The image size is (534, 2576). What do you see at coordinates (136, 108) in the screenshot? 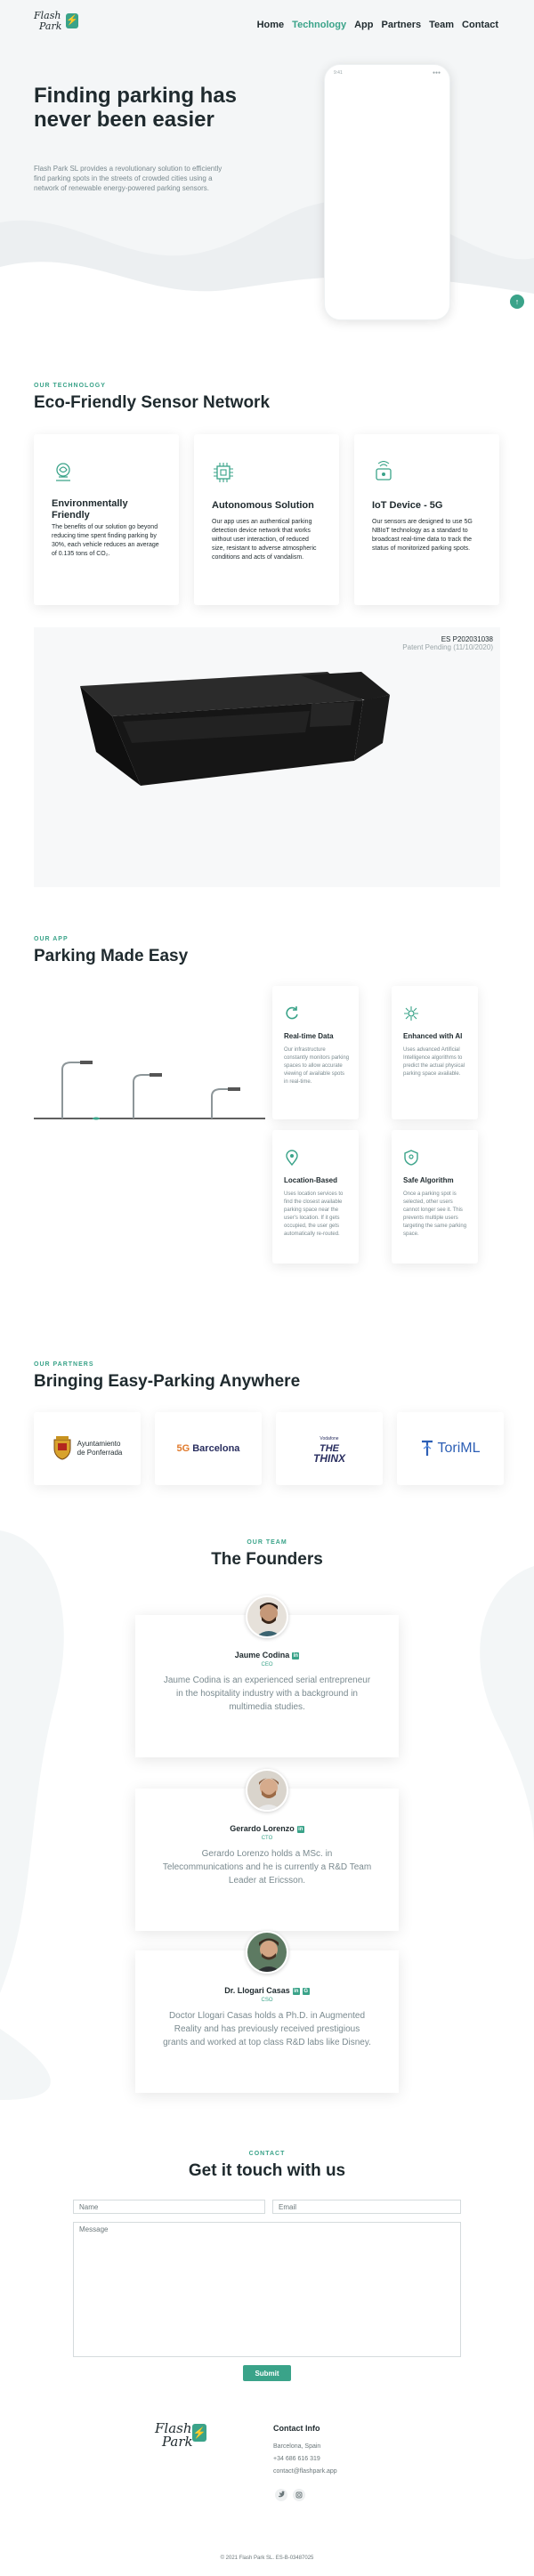
I see `hero-title: Finding parking has never been easier` at bounding box center [136, 108].